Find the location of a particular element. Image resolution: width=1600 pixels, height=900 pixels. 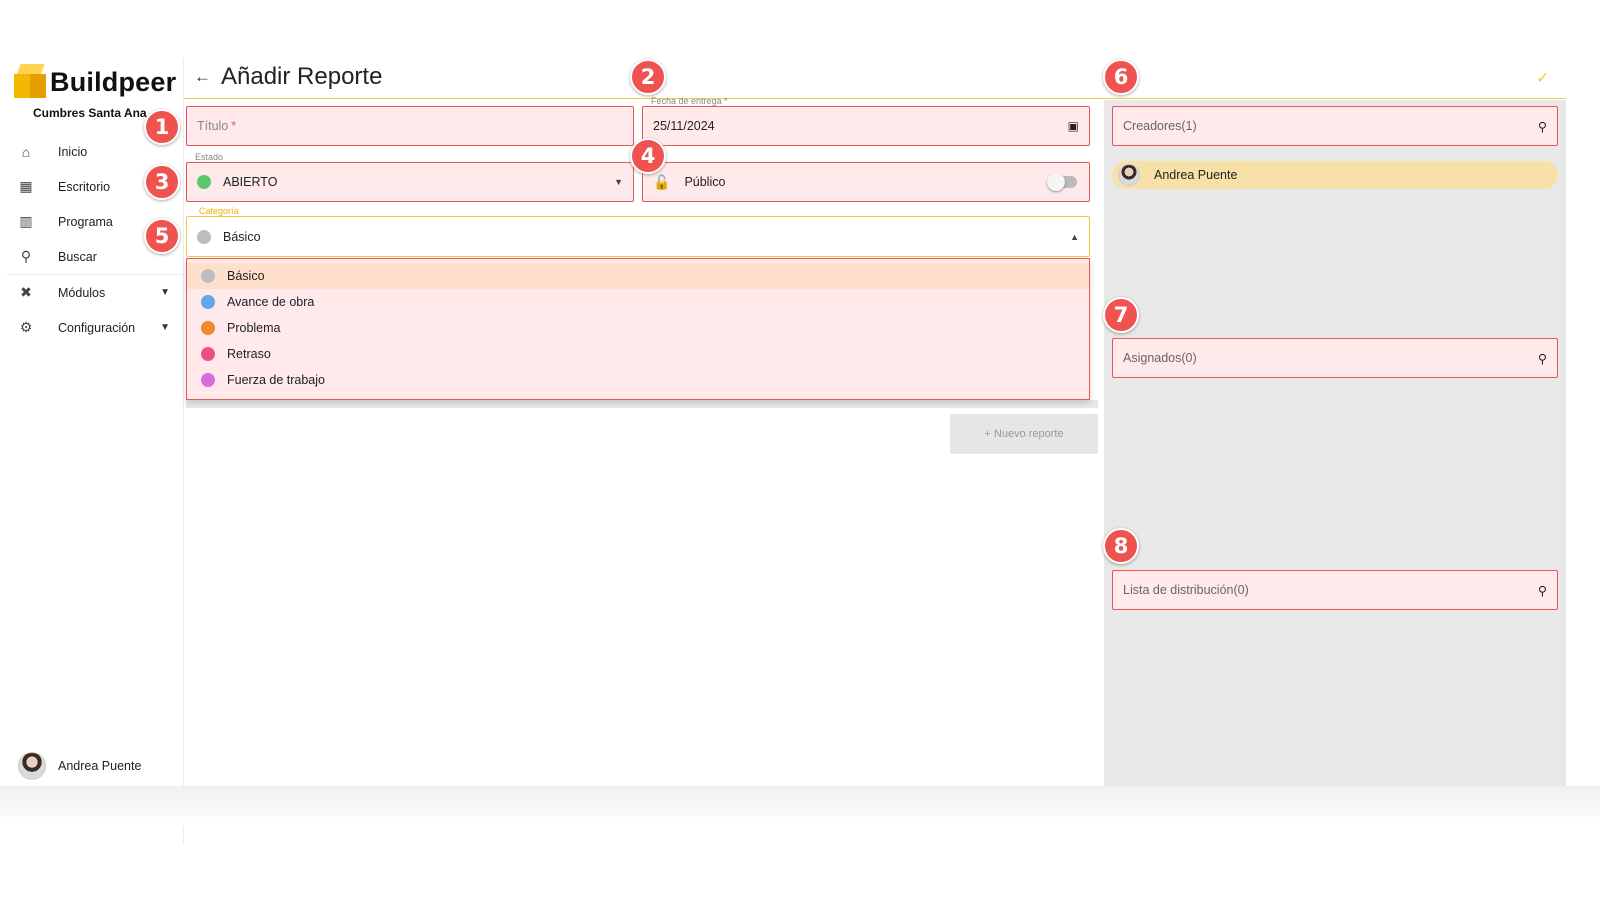

chart-icon: ▥ is located at coordinates (26, 221).